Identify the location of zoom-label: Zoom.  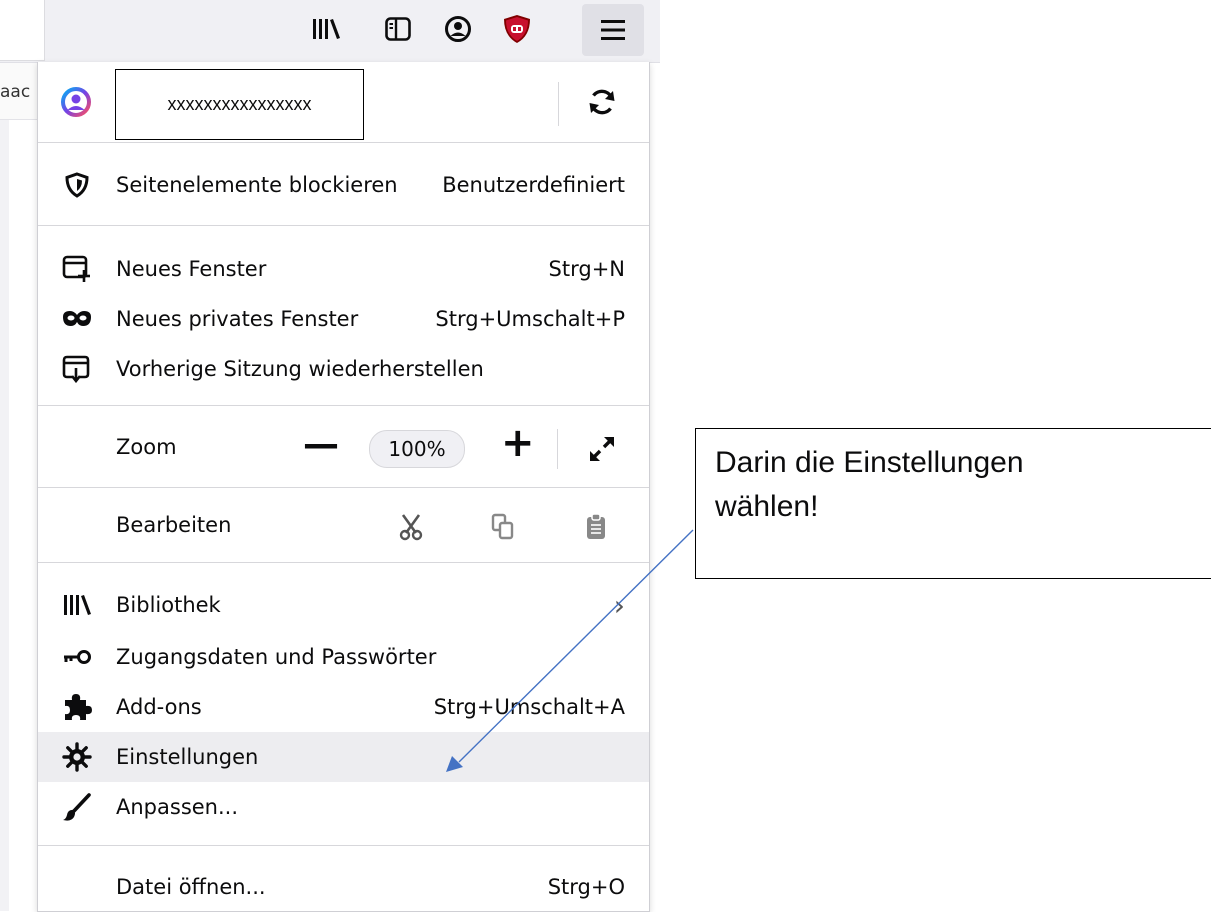
(146, 447).